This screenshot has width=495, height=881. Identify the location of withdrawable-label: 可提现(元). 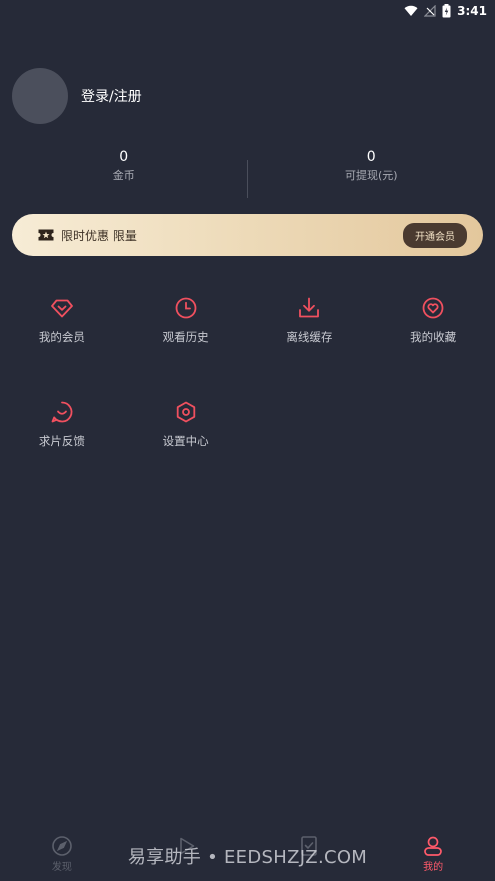
(371, 175).